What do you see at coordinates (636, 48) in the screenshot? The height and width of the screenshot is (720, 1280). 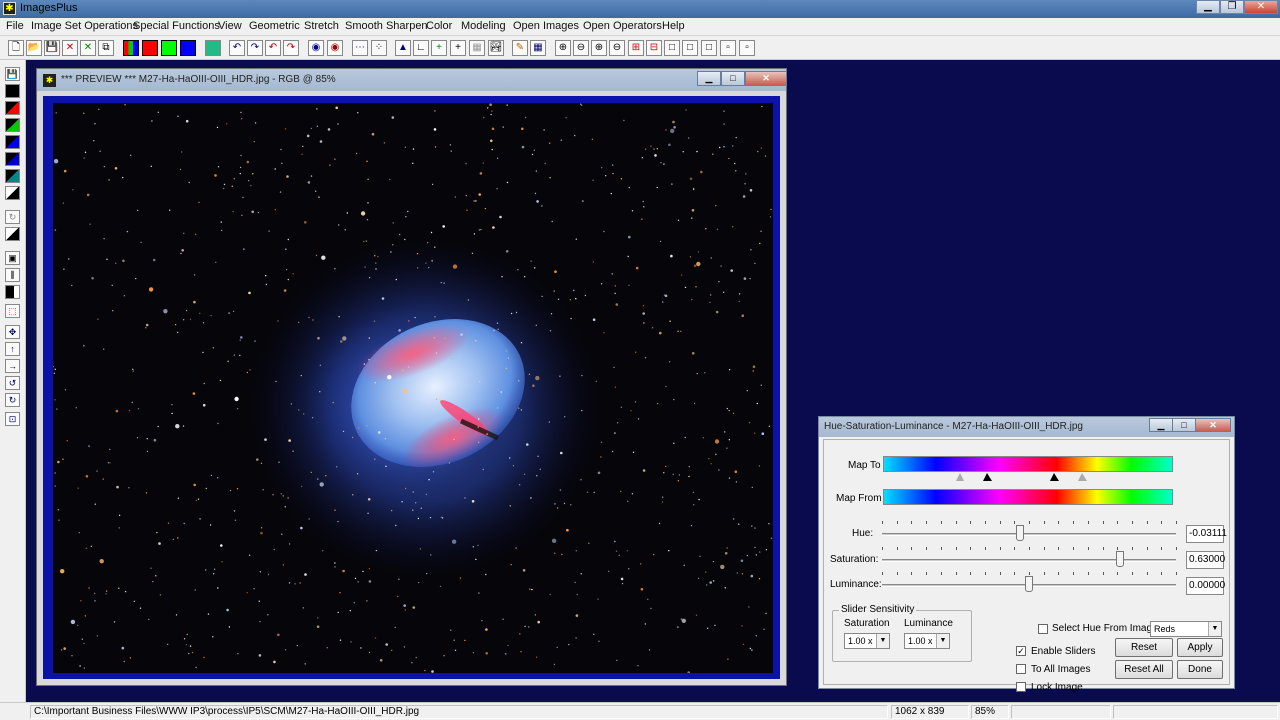 I see `add-frame-icon: ⊞` at bounding box center [636, 48].